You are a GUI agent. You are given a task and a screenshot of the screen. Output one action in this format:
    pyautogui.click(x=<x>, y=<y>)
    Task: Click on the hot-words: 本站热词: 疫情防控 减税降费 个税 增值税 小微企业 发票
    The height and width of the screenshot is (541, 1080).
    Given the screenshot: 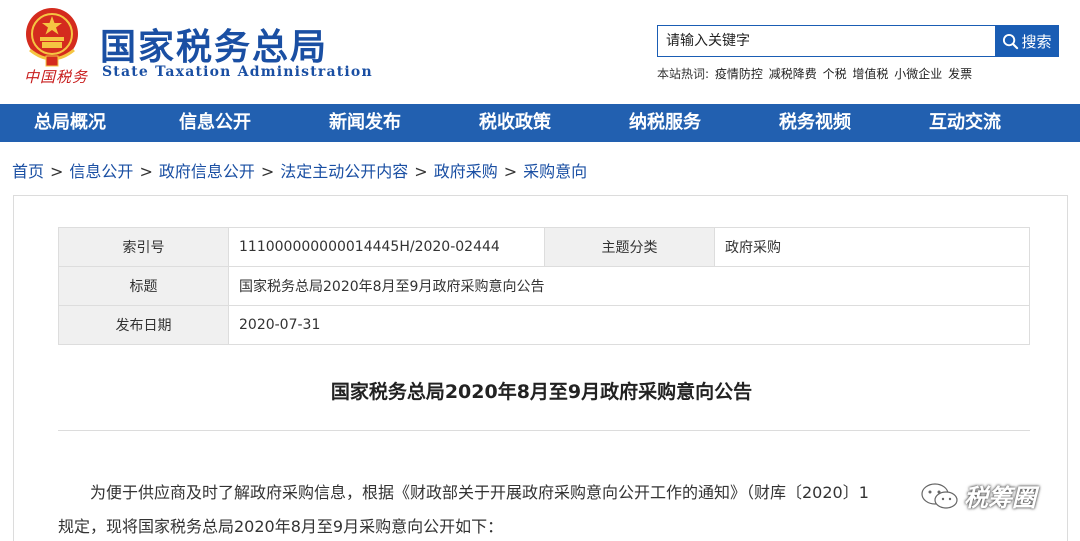 What is the action you would take?
    pyautogui.click(x=815, y=73)
    